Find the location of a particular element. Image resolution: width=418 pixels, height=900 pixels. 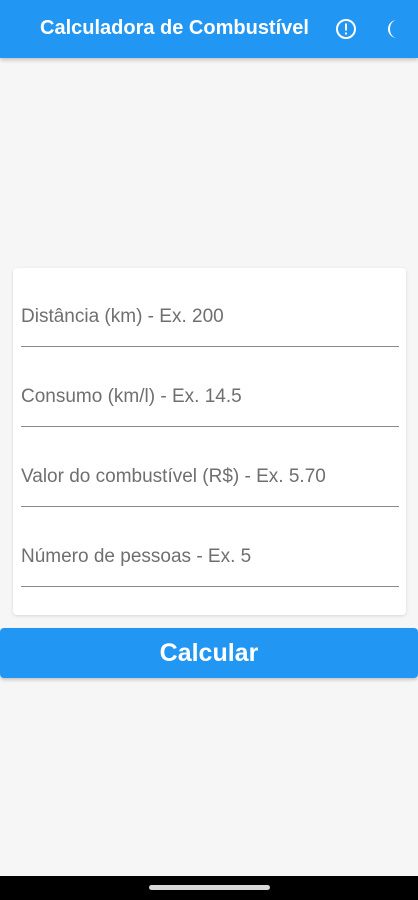

gesture-handle is located at coordinates (209, 887).